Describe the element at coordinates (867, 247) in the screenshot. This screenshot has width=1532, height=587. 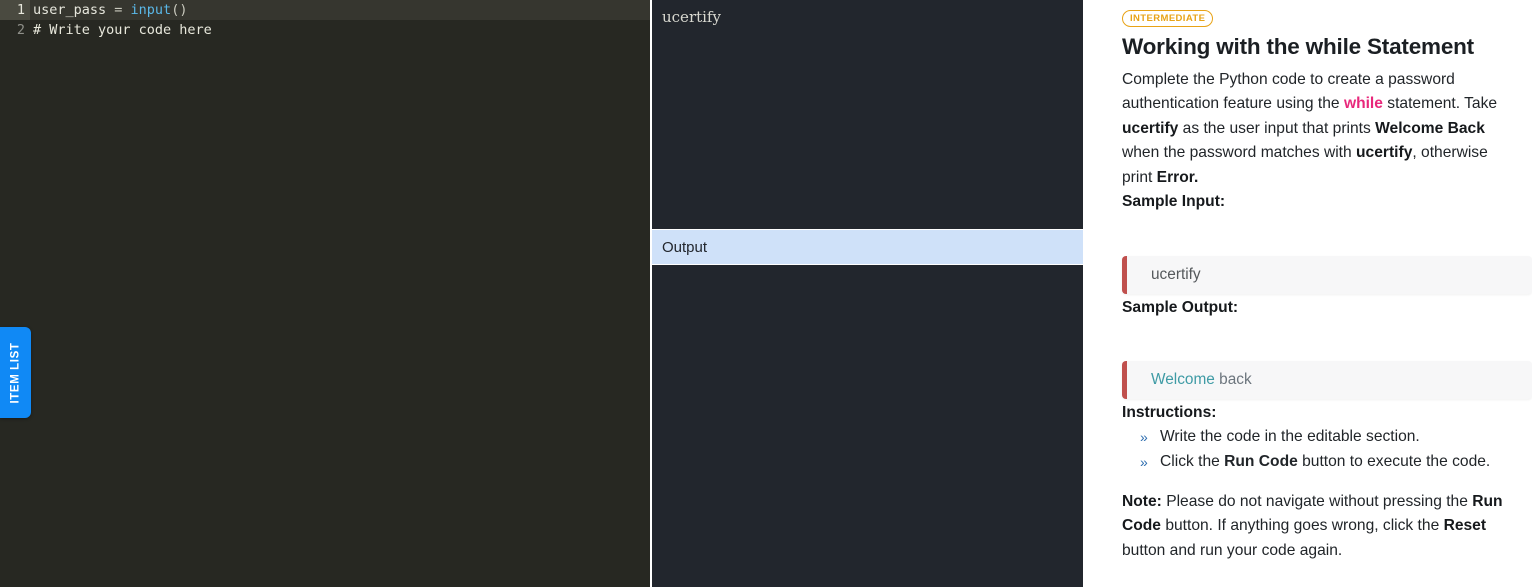
I see `output-header: Output` at that location.